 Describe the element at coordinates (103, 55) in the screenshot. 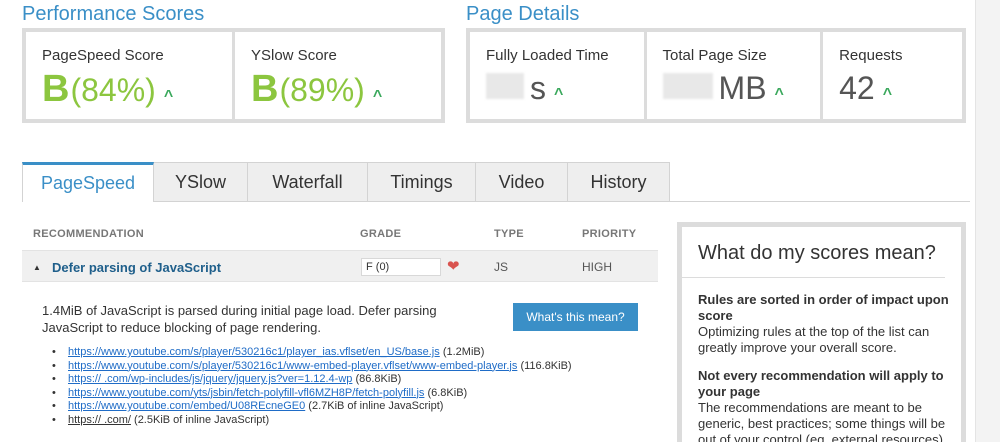

I see `pagespeed-score-label: PageSpeed Score` at that location.